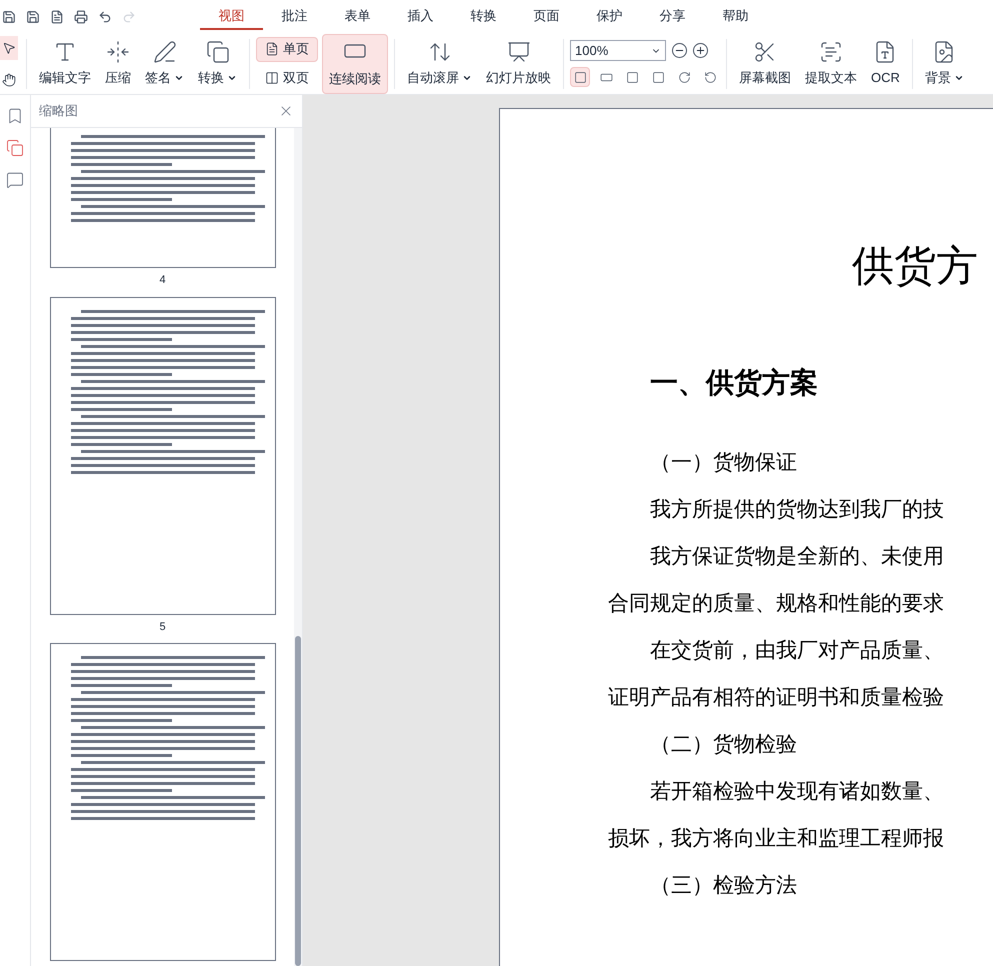  What do you see at coordinates (723, 744) in the screenshot?
I see `subsection-heading: （二）货物检验` at bounding box center [723, 744].